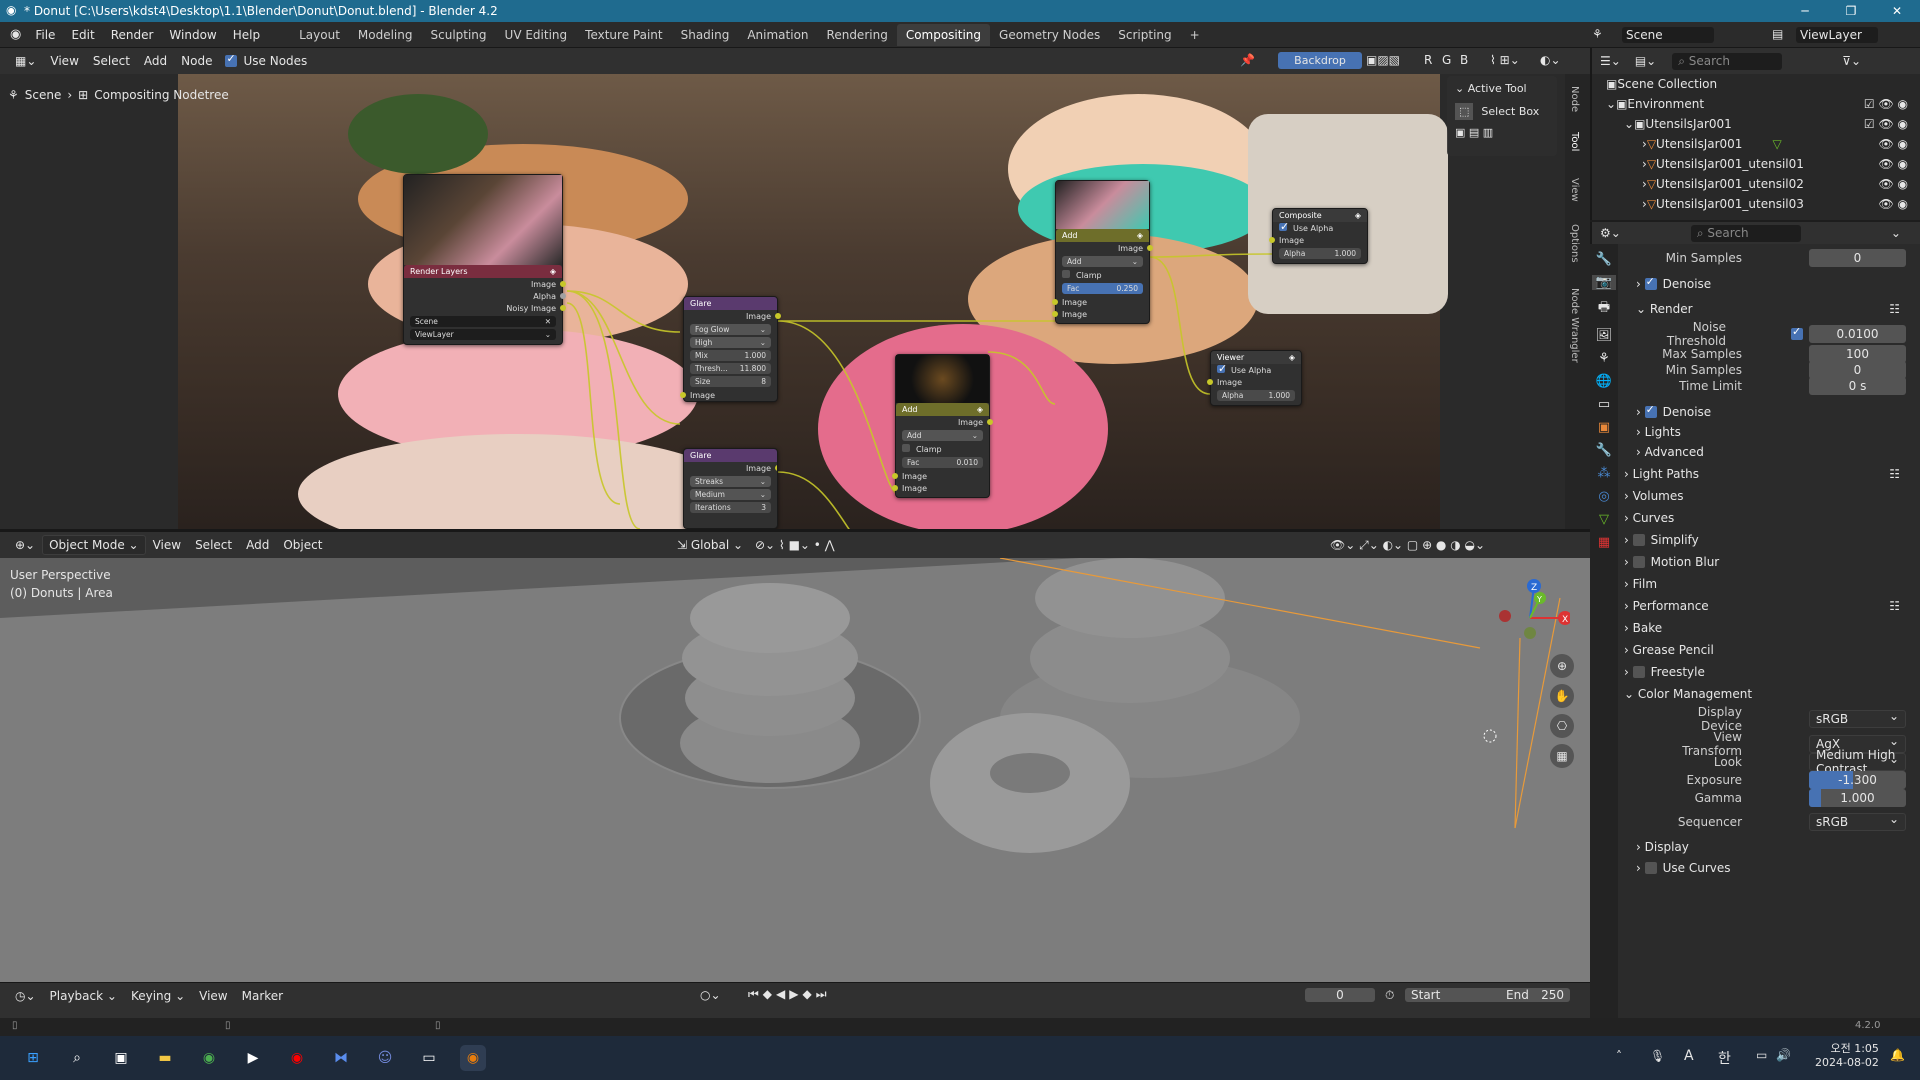 The height and width of the screenshot is (1080, 1920). I want to click on tab-node-wrangler: Node Wrangler, so click(1574, 325).